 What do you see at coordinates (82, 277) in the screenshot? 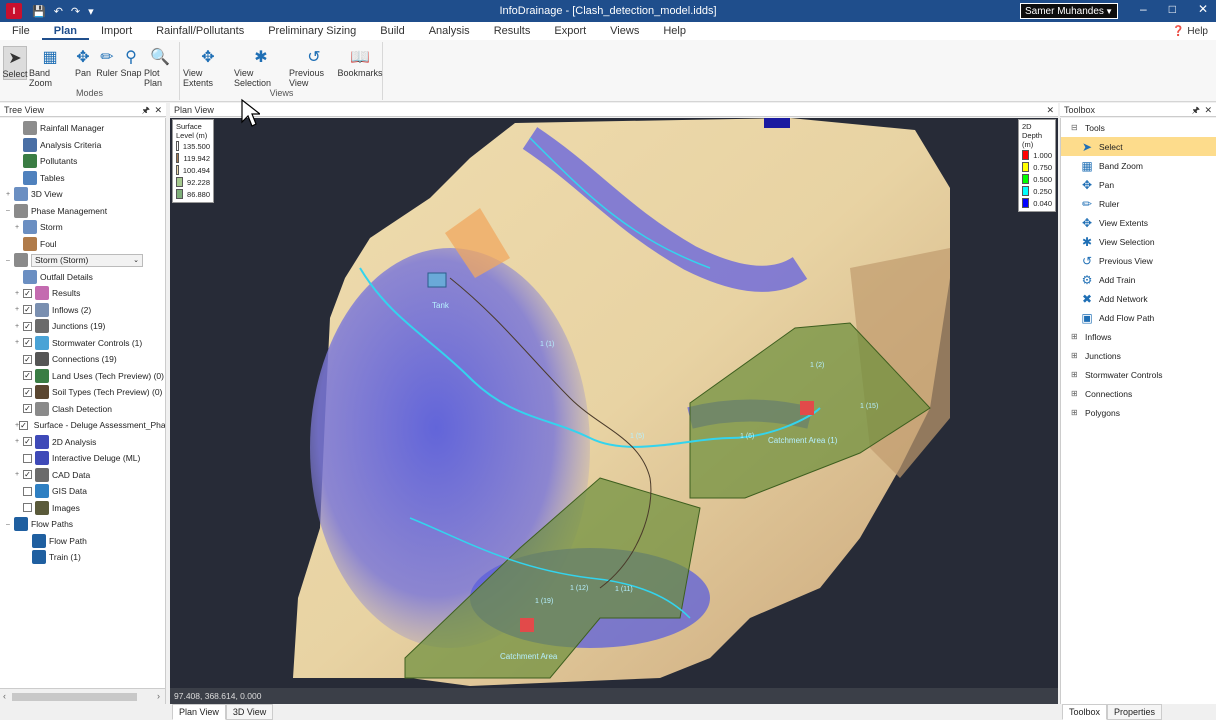
I see `tree-item: Outfall Details` at bounding box center [82, 277].